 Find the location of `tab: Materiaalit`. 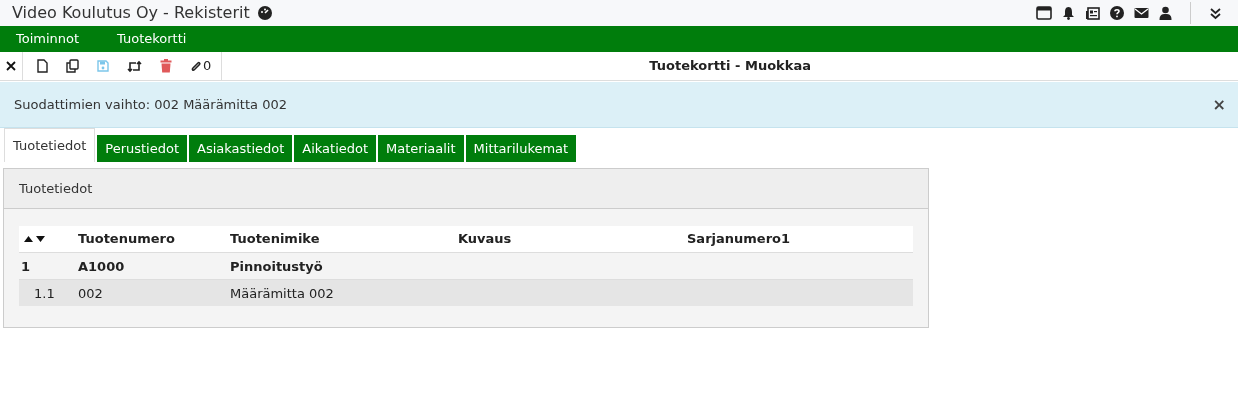

tab: Materiaalit is located at coordinates (421, 148).